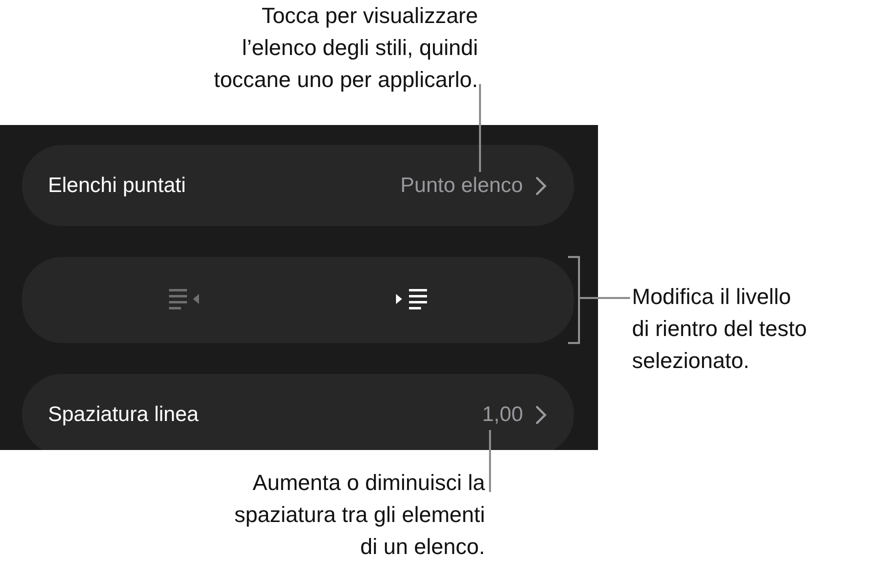 The image size is (886, 579). What do you see at coordinates (490, 461) in the screenshot?
I see `leader-line` at bounding box center [490, 461].